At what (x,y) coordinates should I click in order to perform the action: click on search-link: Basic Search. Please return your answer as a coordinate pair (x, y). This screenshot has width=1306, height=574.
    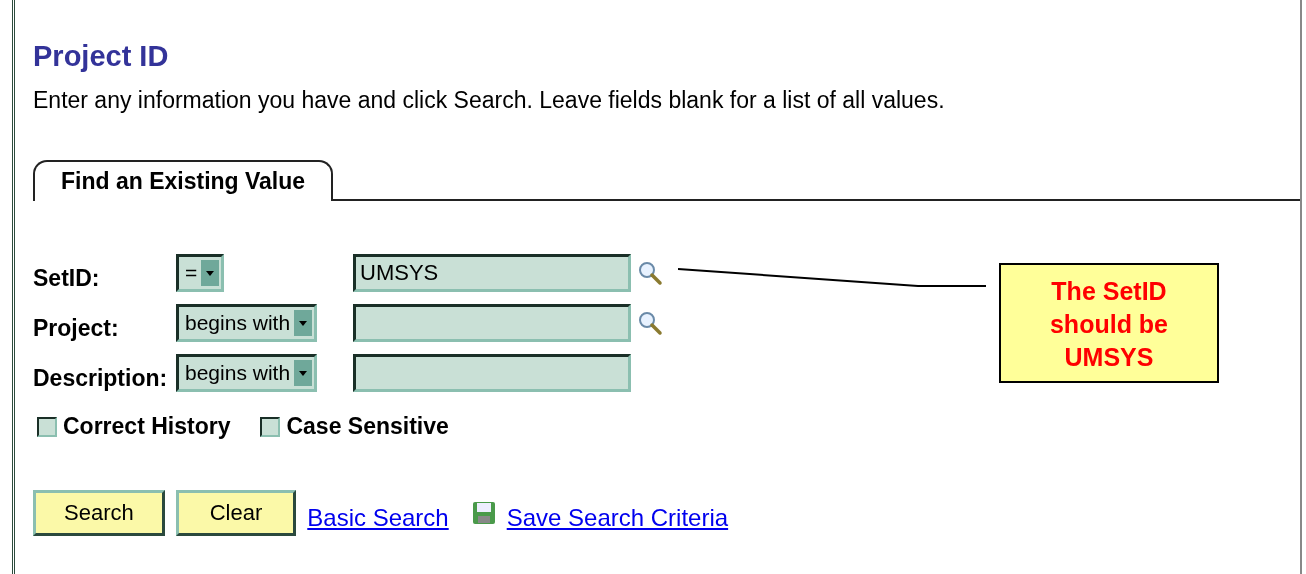
    Looking at the image, I should click on (378, 518).